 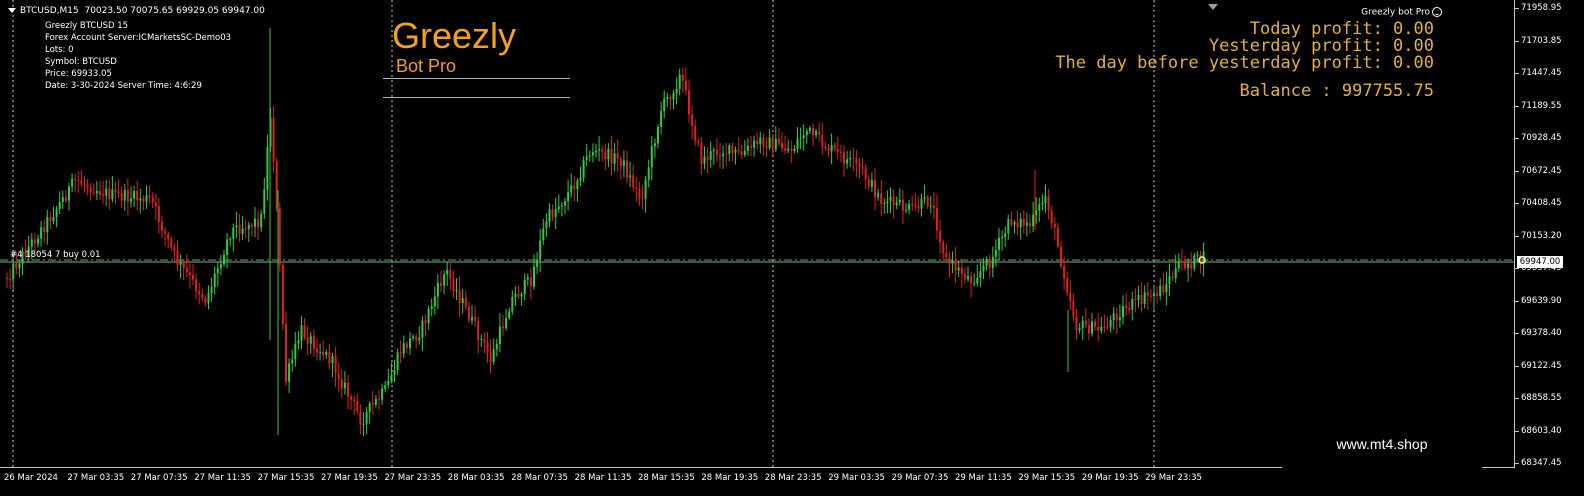 What do you see at coordinates (666, 478) in the screenshot?
I see `time-tick-label: 28 Mar 15:35` at bounding box center [666, 478].